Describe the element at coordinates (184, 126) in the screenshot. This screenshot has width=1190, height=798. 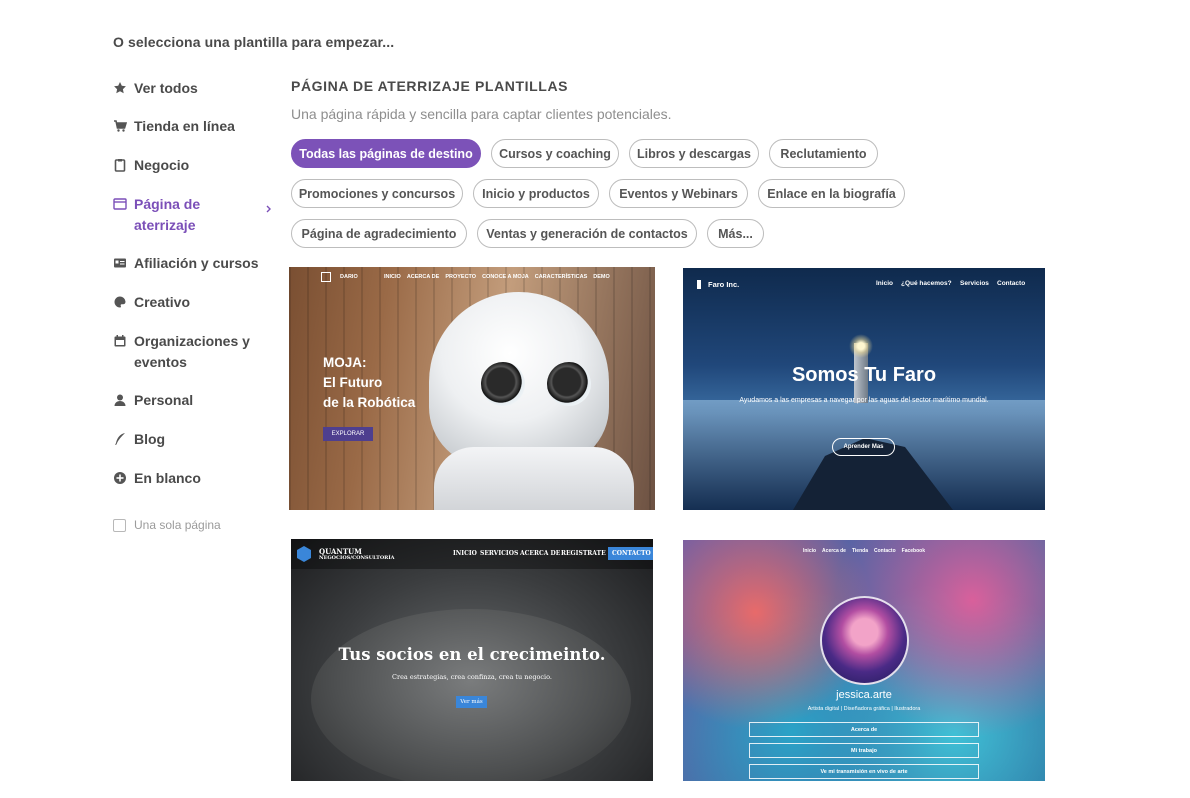
I see `sidebar-item-label: Tienda en línea` at that location.